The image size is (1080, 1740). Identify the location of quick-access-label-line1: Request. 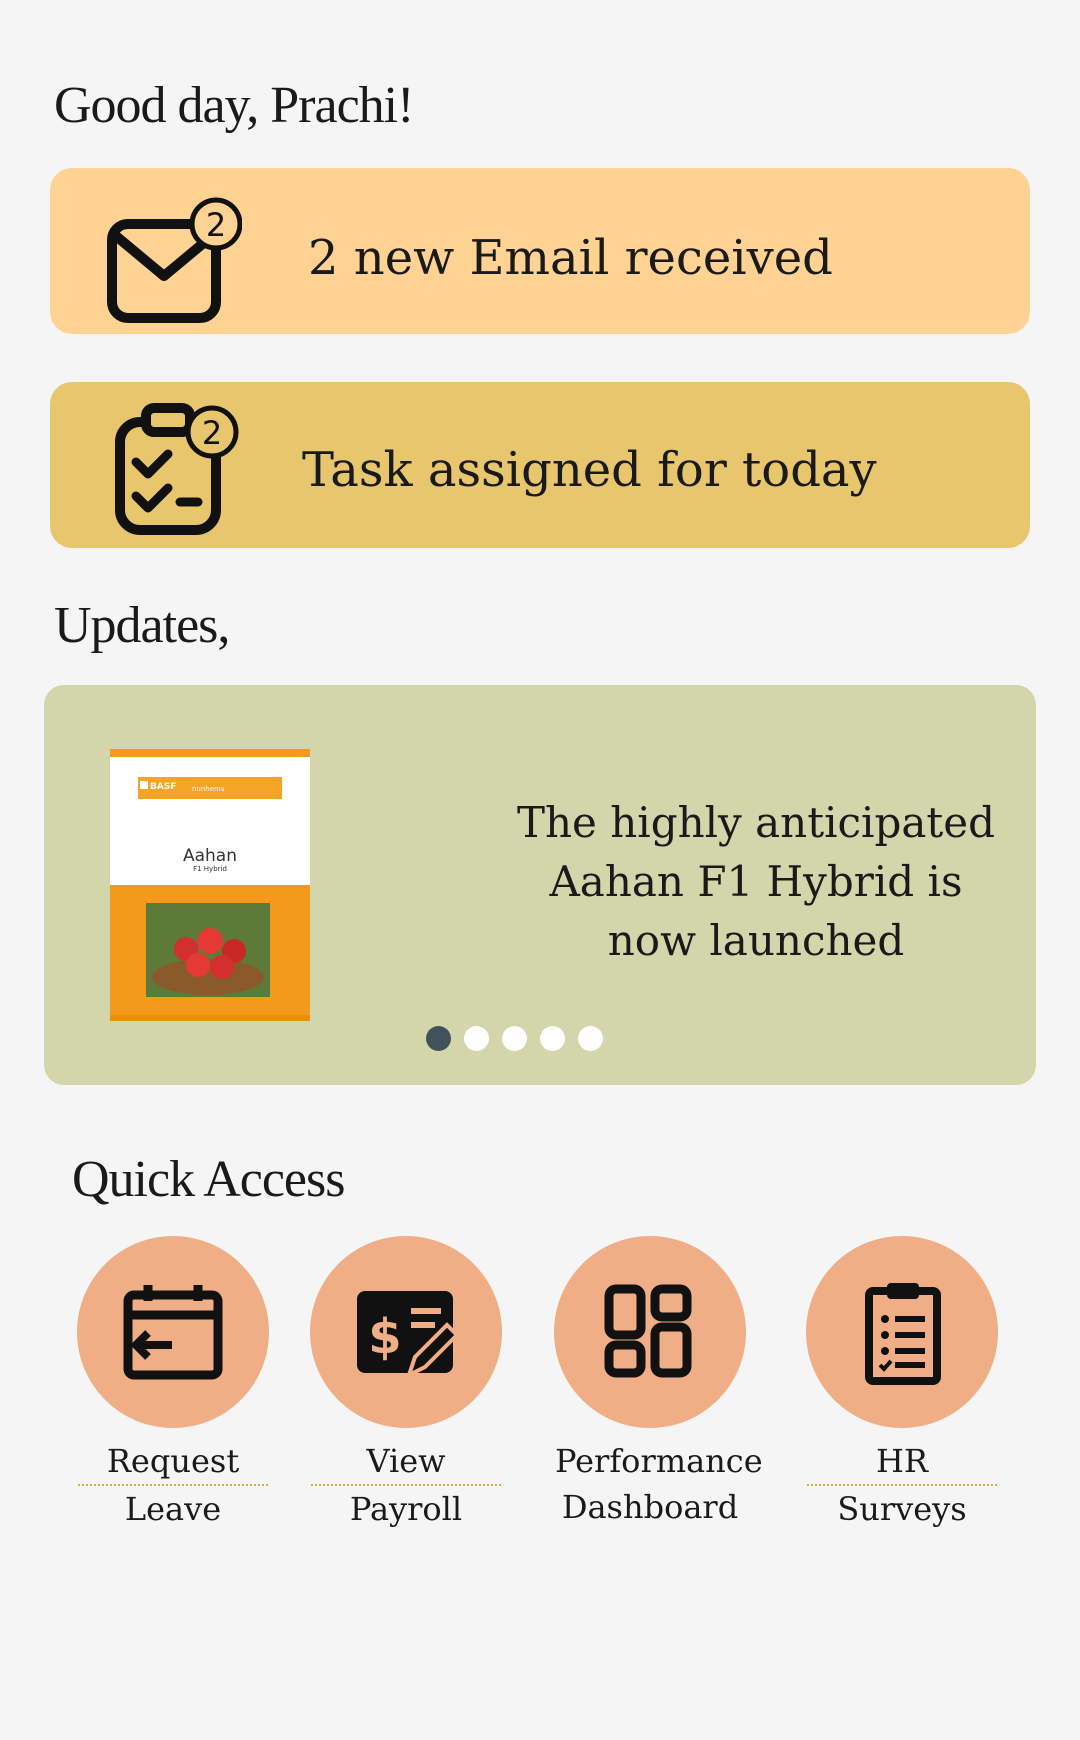
(173, 1462).